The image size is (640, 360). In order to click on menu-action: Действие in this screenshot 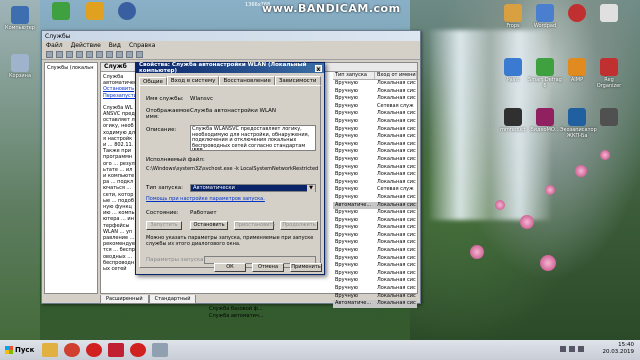, I will do `click(86, 45)`.